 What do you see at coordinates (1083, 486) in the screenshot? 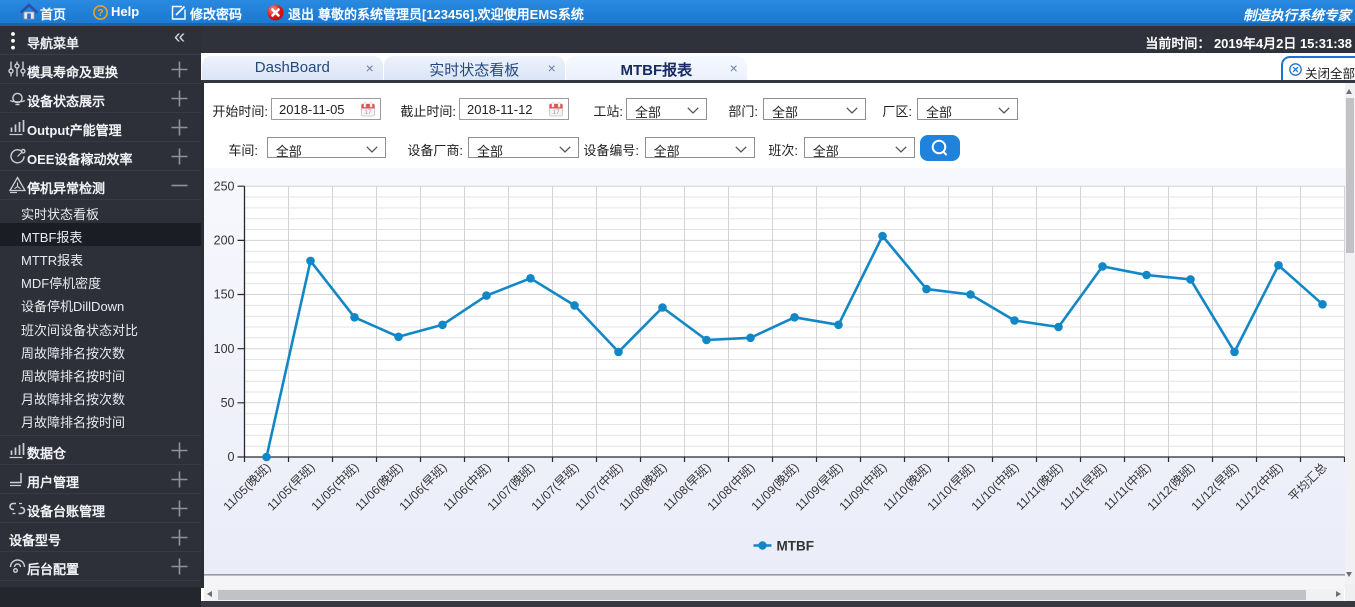
I see `svg-text: 11/11(早班)` at bounding box center [1083, 486].